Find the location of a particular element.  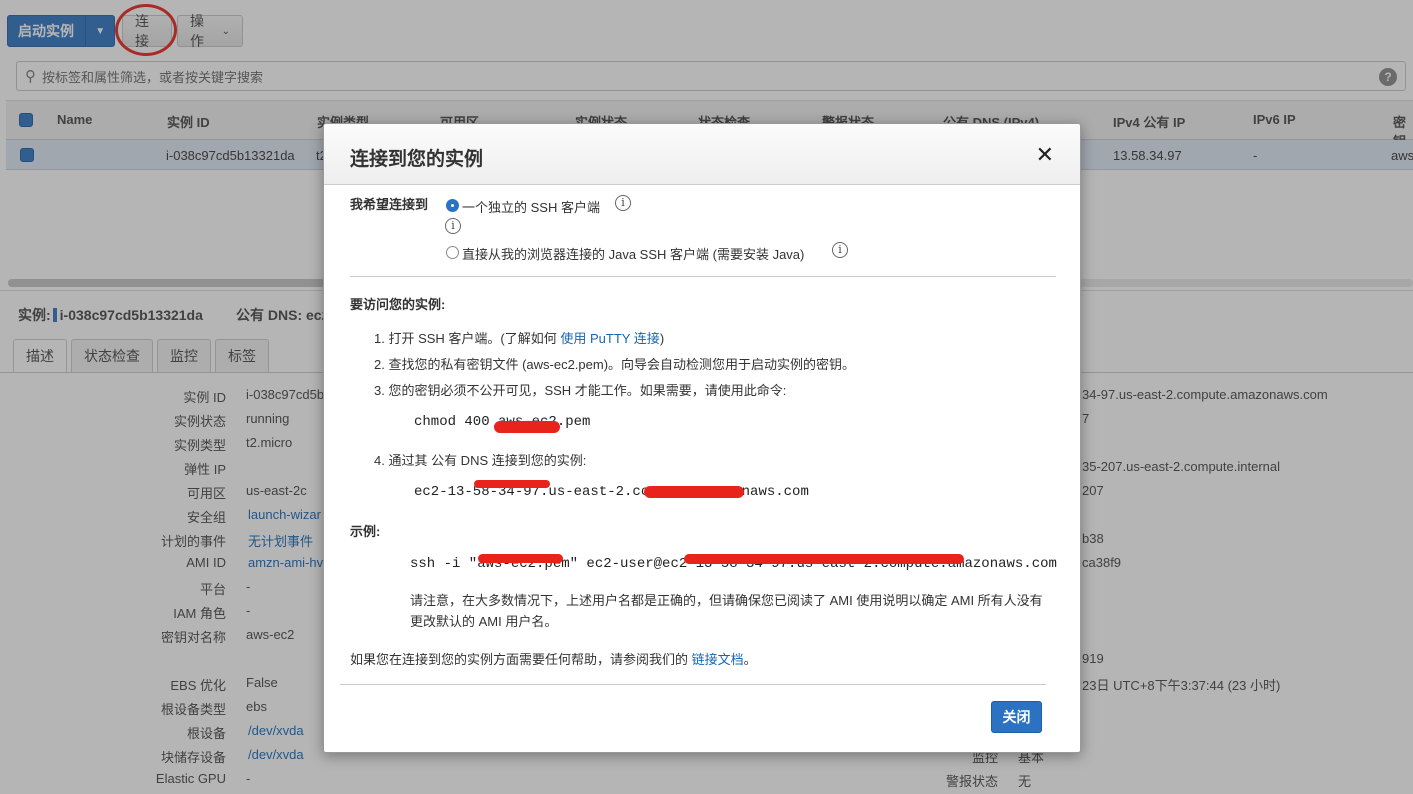

docs-link: 链接文档 is located at coordinates (718, 659).